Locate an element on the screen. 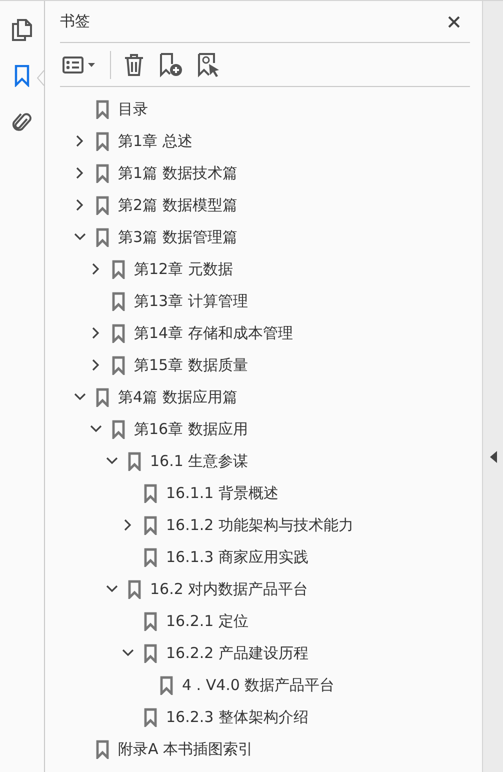 The width and height of the screenshot is (503, 772). bookmark-item: 第2篇 数据模型篇 is located at coordinates (178, 205).